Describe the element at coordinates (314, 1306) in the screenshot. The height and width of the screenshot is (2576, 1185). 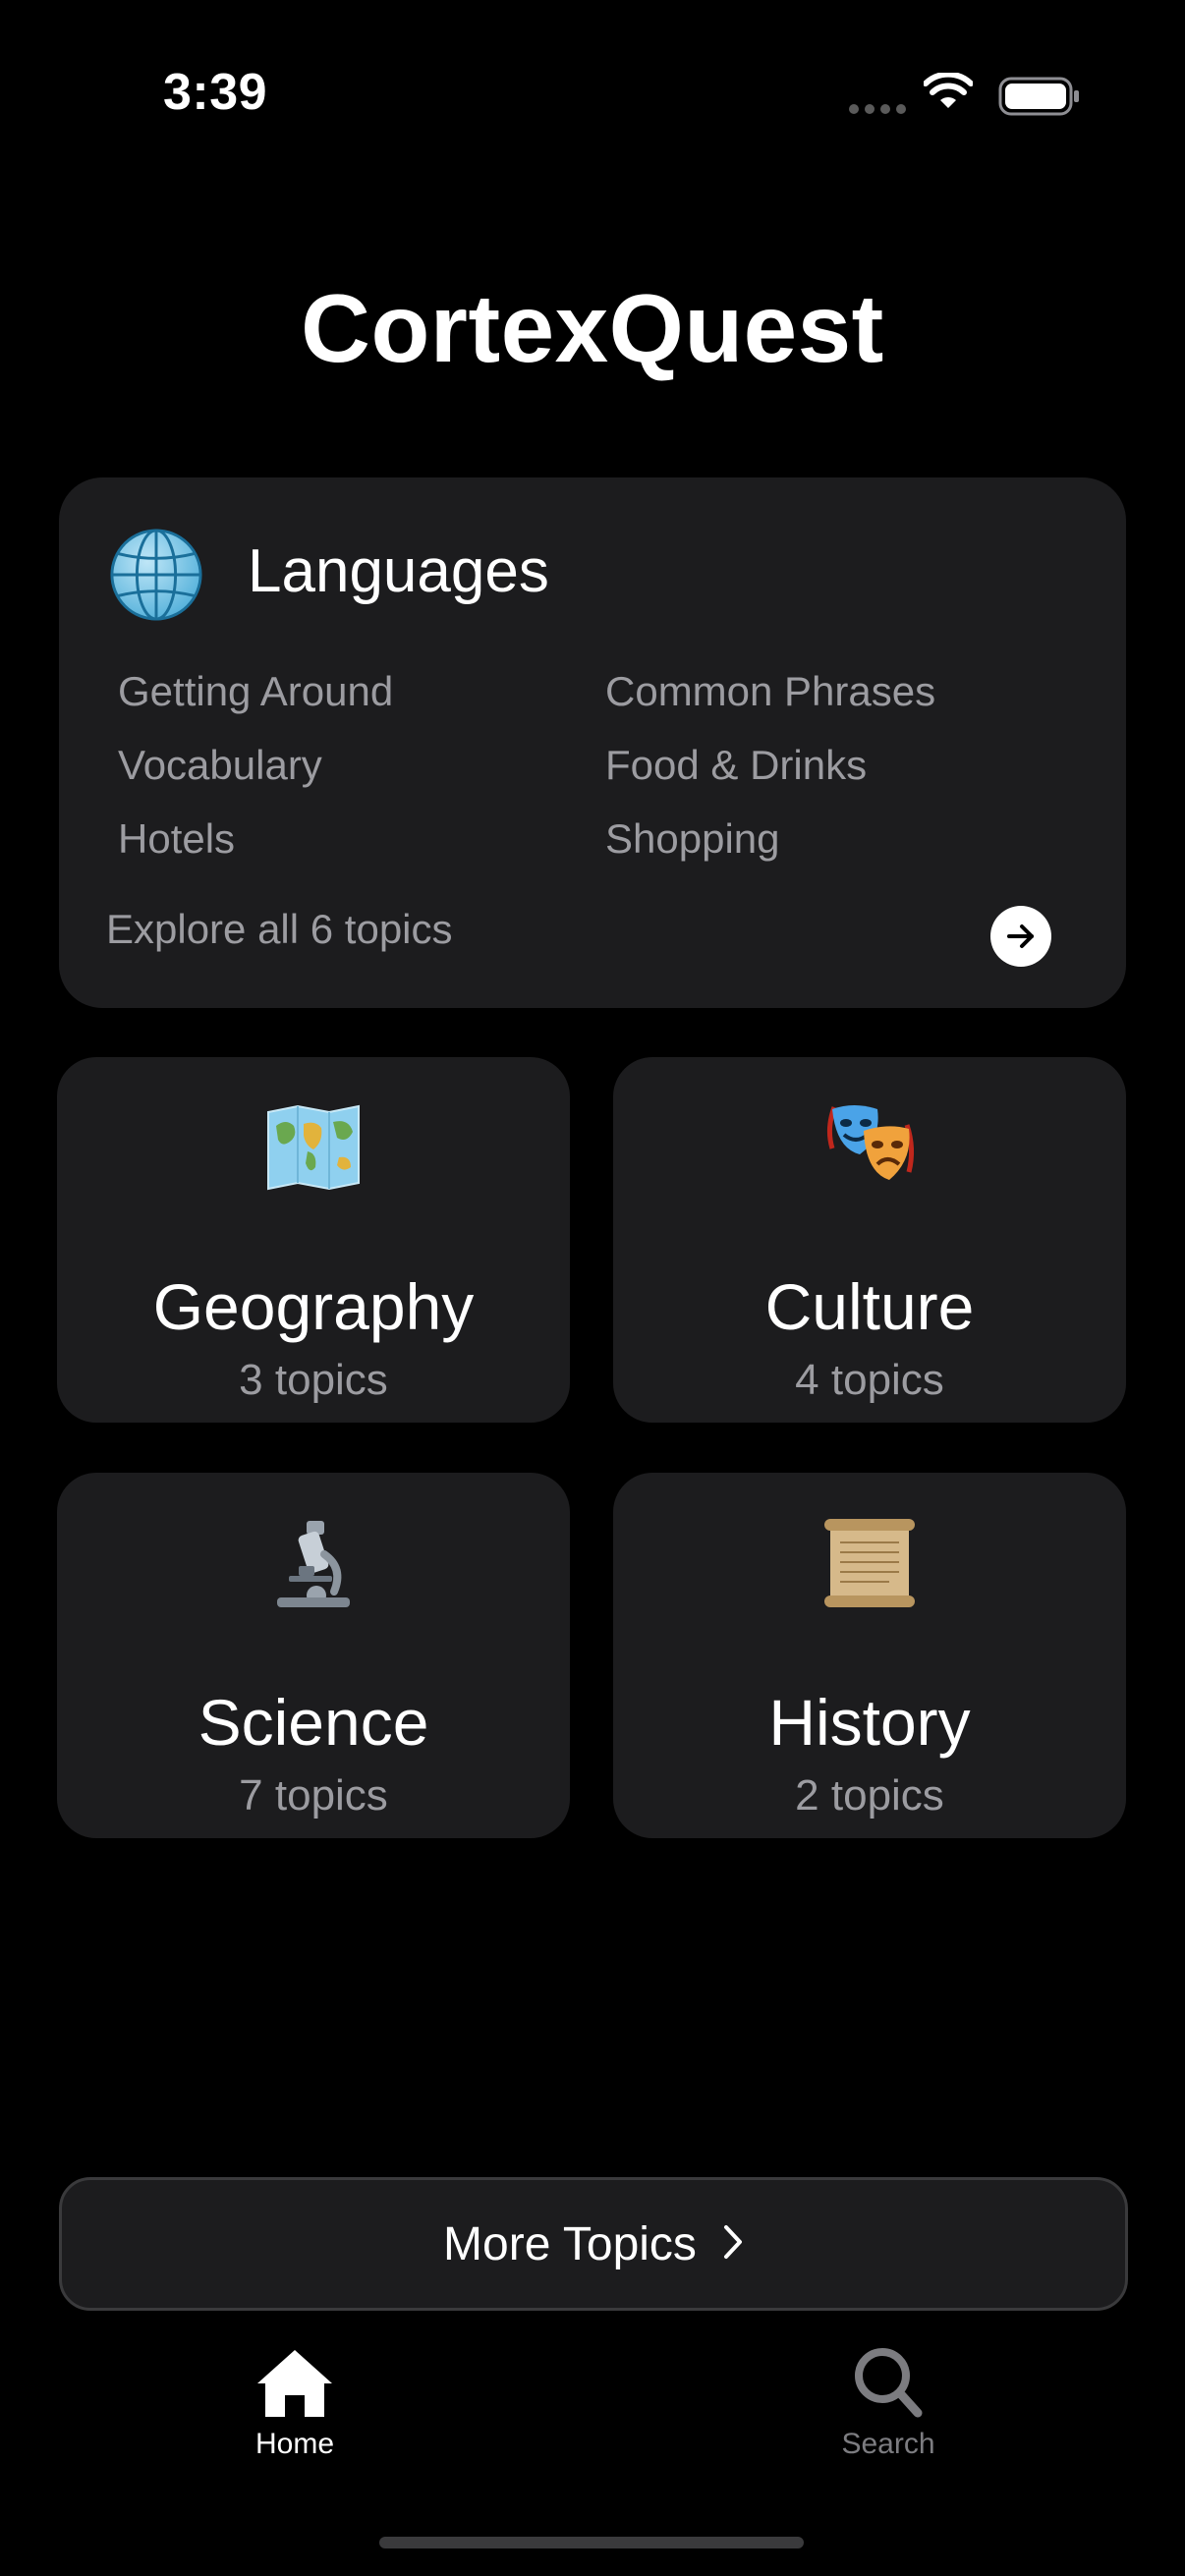
I see `category-name: Geography` at that location.